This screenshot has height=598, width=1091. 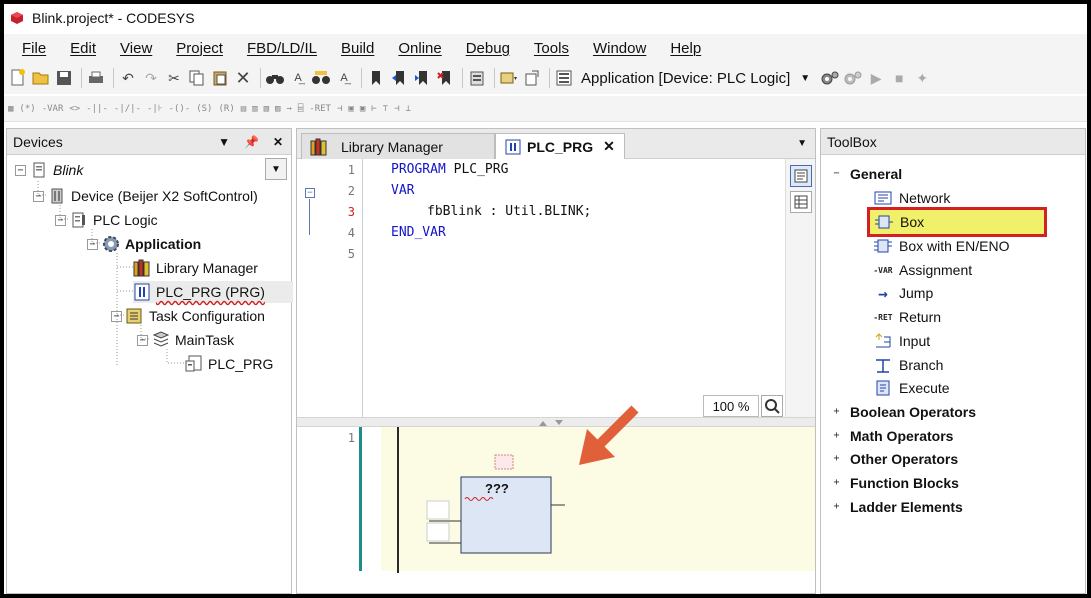 What do you see at coordinates (344, 78) in the screenshot?
I see `replace-in-project-icon: A͢` at bounding box center [344, 78].